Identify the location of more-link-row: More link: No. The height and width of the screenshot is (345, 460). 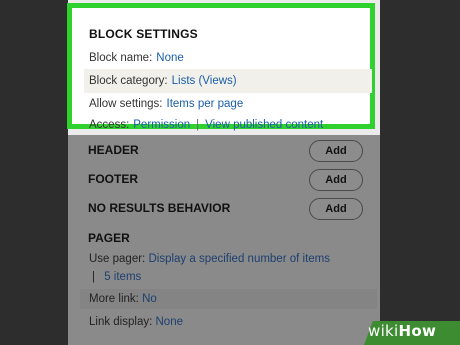
(228, 299).